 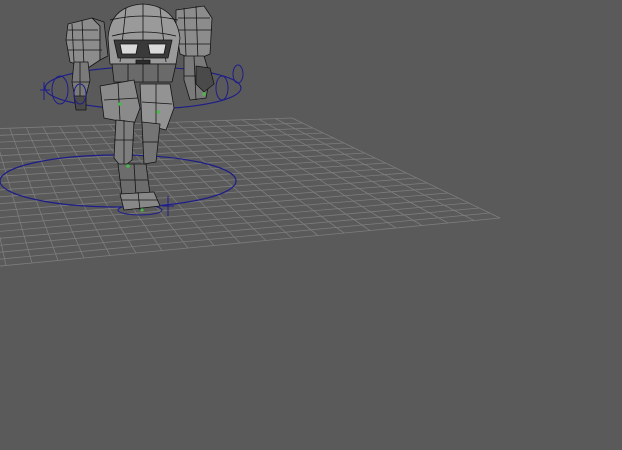 I want to click on right-shoulder-mesh, so click(x=194, y=33).